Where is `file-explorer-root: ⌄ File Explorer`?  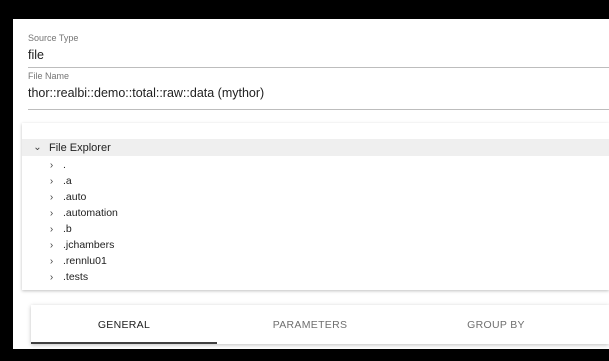 file-explorer-root: ⌄ File Explorer is located at coordinates (315, 147).